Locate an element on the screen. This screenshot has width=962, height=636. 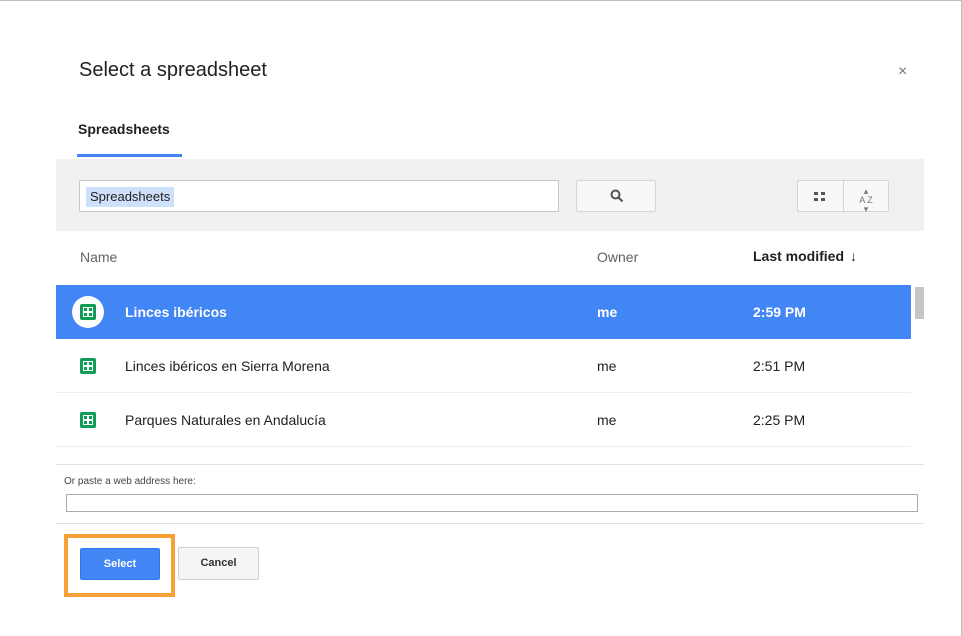
search-icon is located at coordinates (617, 196).